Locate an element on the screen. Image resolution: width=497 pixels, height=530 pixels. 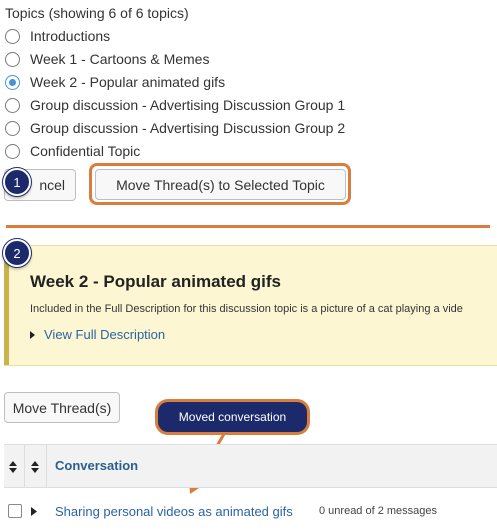
topic-option-week-1: Week 1 - Cartoons & Memes is located at coordinates (107, 59).